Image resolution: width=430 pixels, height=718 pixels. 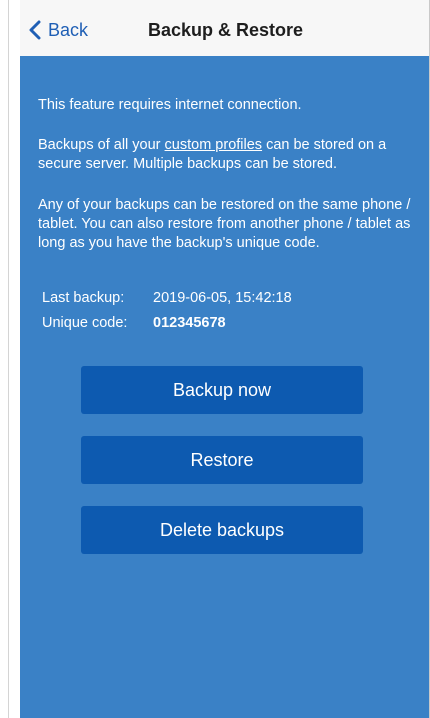 What do you see at coordinates (101, 145) in the screenshot?
I see `backup-description-start: Backups of all your` at bounding box center [101, 145].